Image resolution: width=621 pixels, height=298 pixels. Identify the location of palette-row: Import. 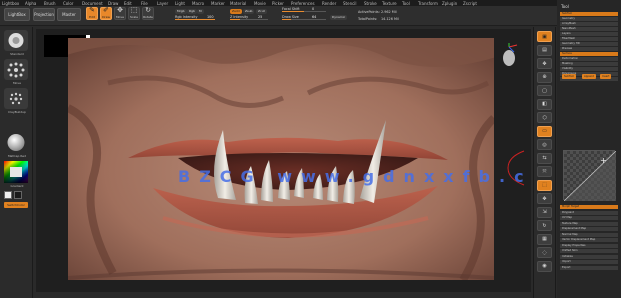
(589, 262).